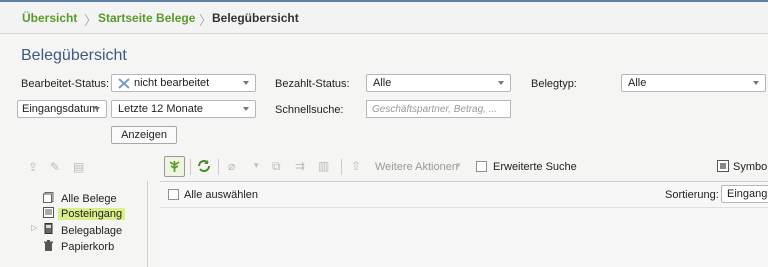 Image resolution: width=768 pixels, height=267 pixels. I want to click on binder-icon, so click(48, 228).